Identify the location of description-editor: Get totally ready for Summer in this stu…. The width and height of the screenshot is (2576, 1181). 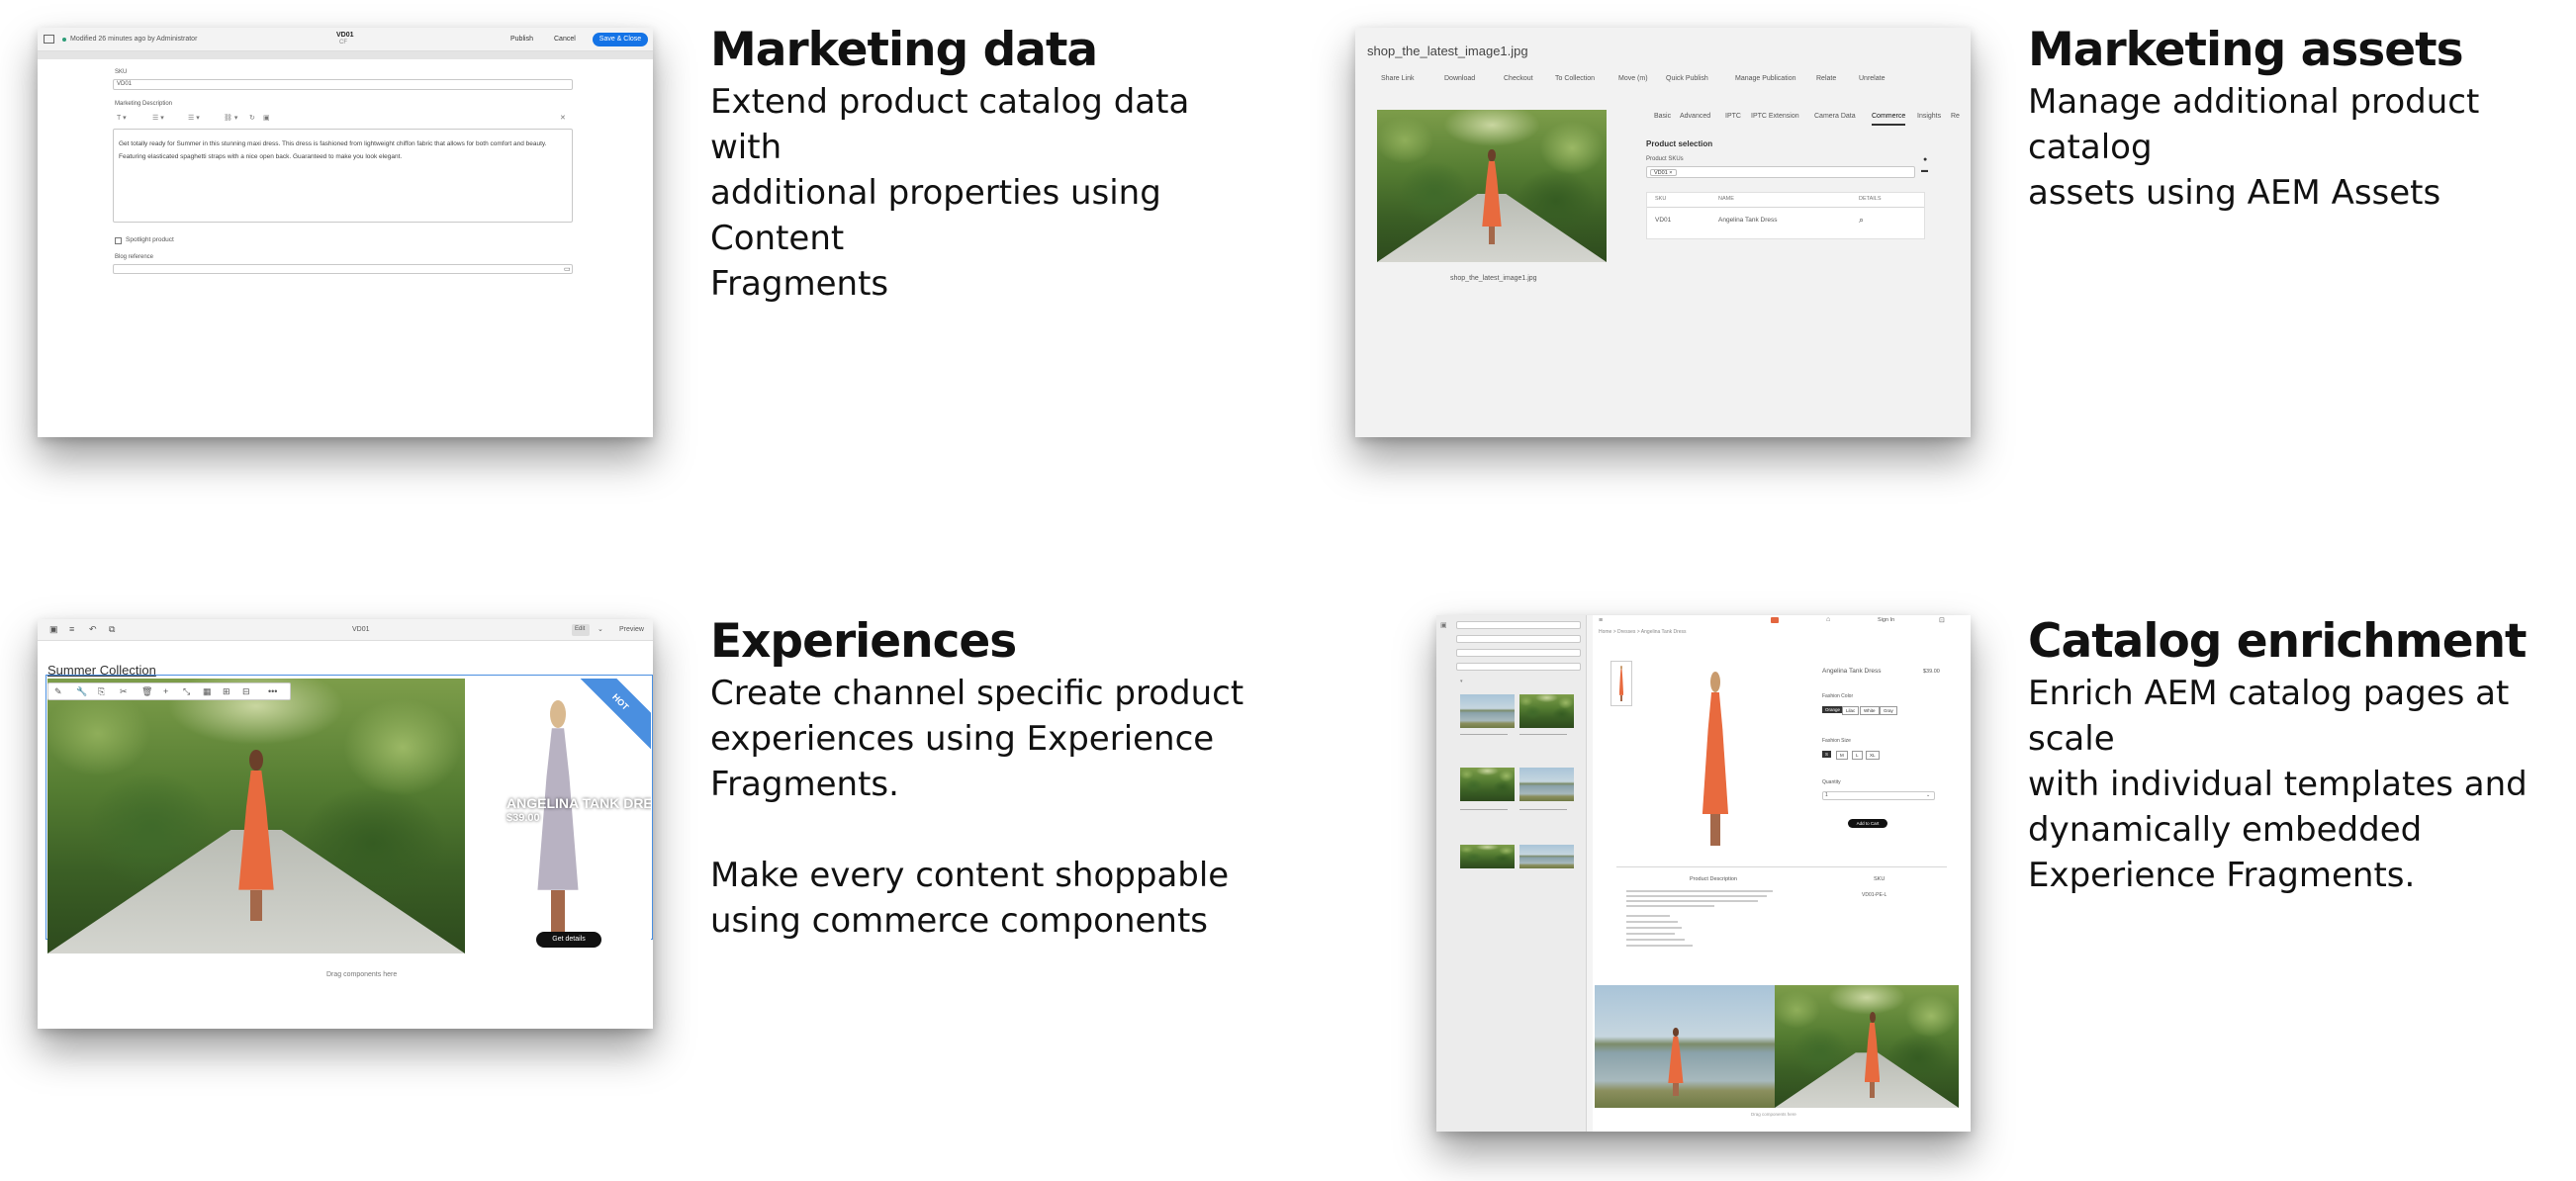
(343, 176).